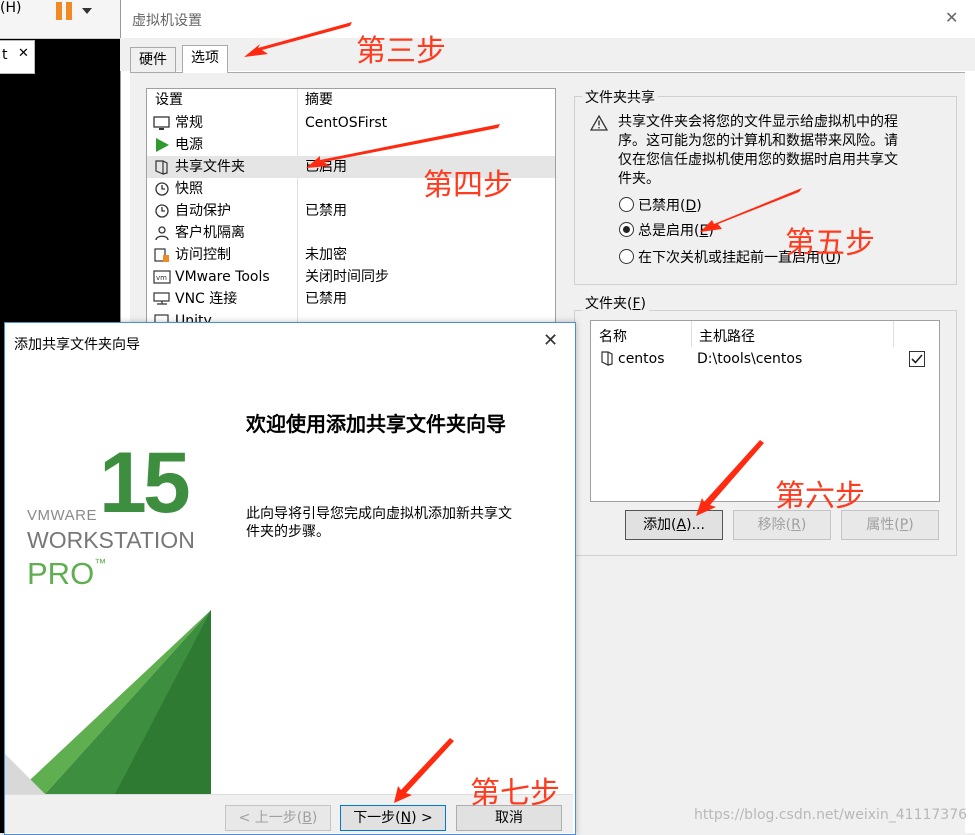 This screenshot has width=975, height=835. Describe the element at coordinates (189, 123) in the screenshot. I see `list-item-label: 常规` at that location.